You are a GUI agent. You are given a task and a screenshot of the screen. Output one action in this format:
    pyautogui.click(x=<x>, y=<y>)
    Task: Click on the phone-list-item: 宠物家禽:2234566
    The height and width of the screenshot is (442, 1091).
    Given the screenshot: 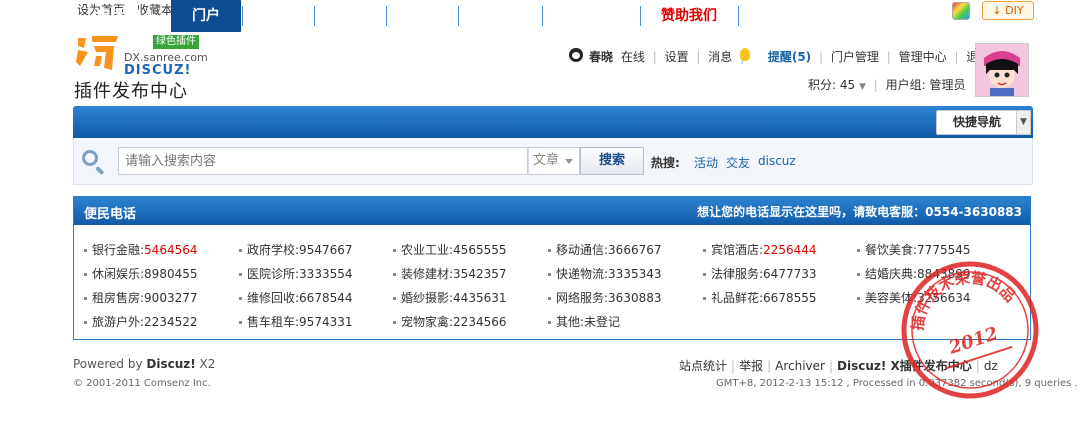 What is the action you would take?
    pyautogui.click(x=450, y=321)
    